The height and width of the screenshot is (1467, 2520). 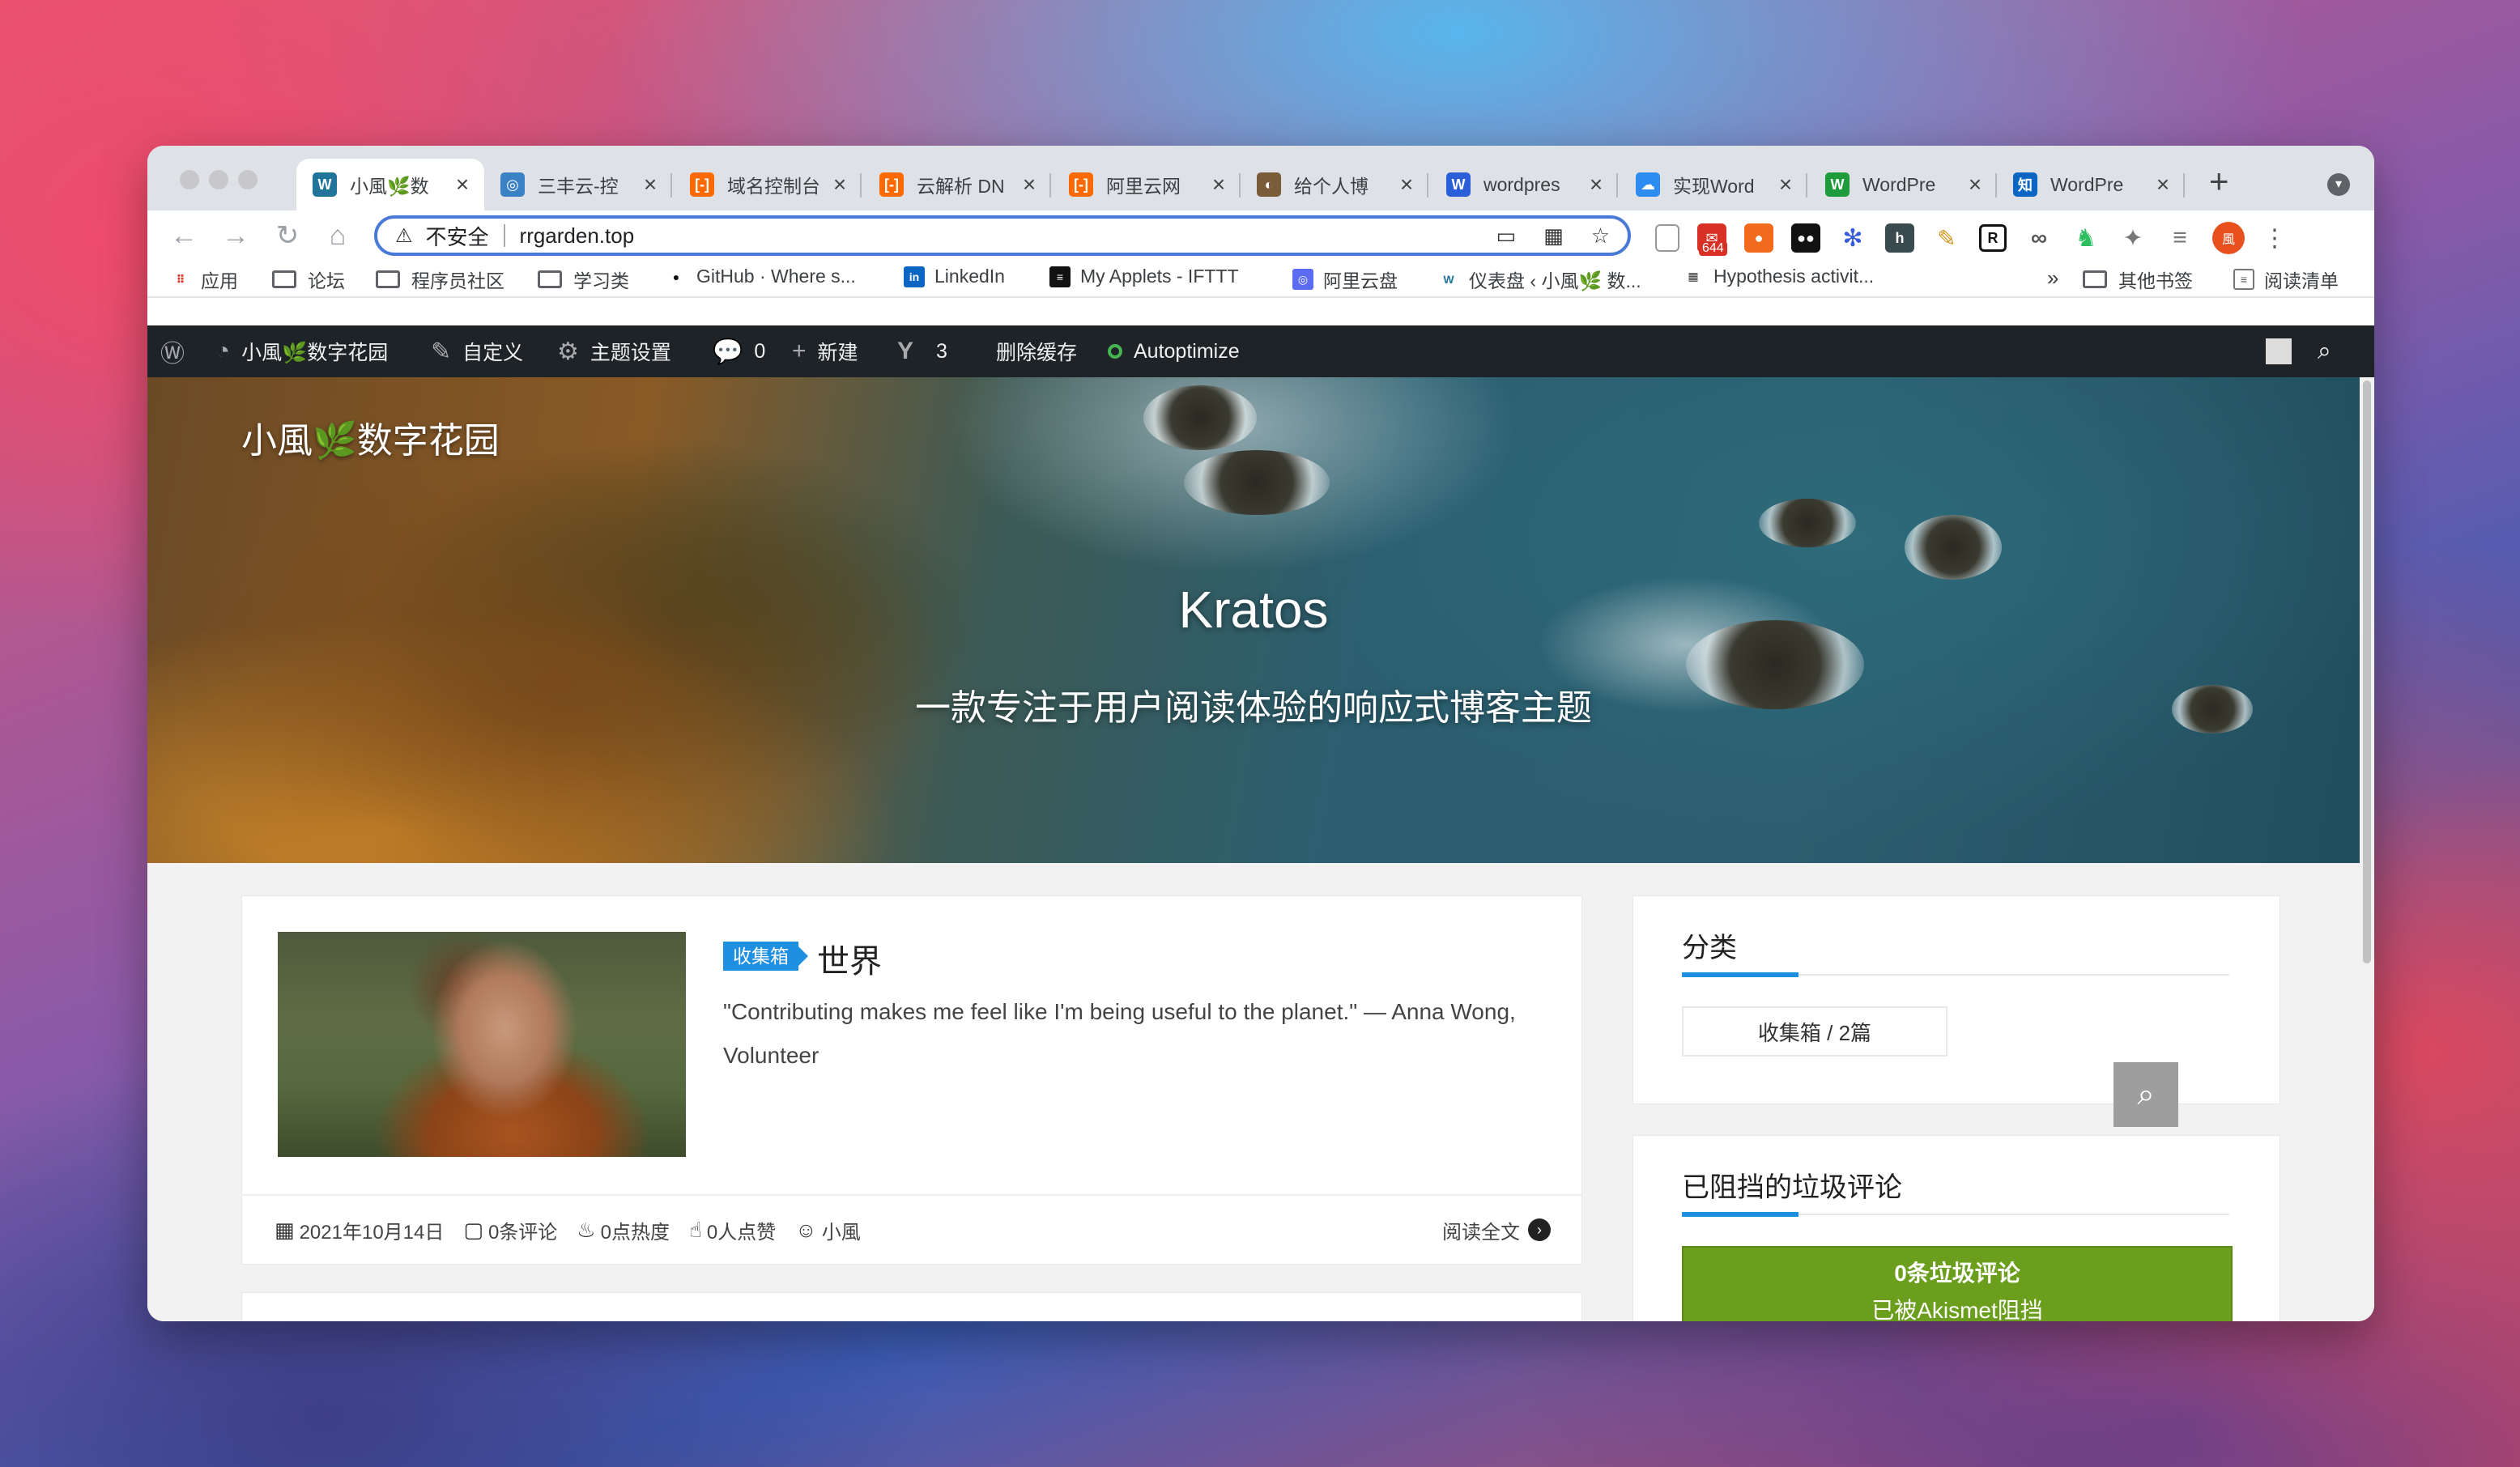 I want to click on post-category-tag: 收集箱, so click(x=760, y=957).